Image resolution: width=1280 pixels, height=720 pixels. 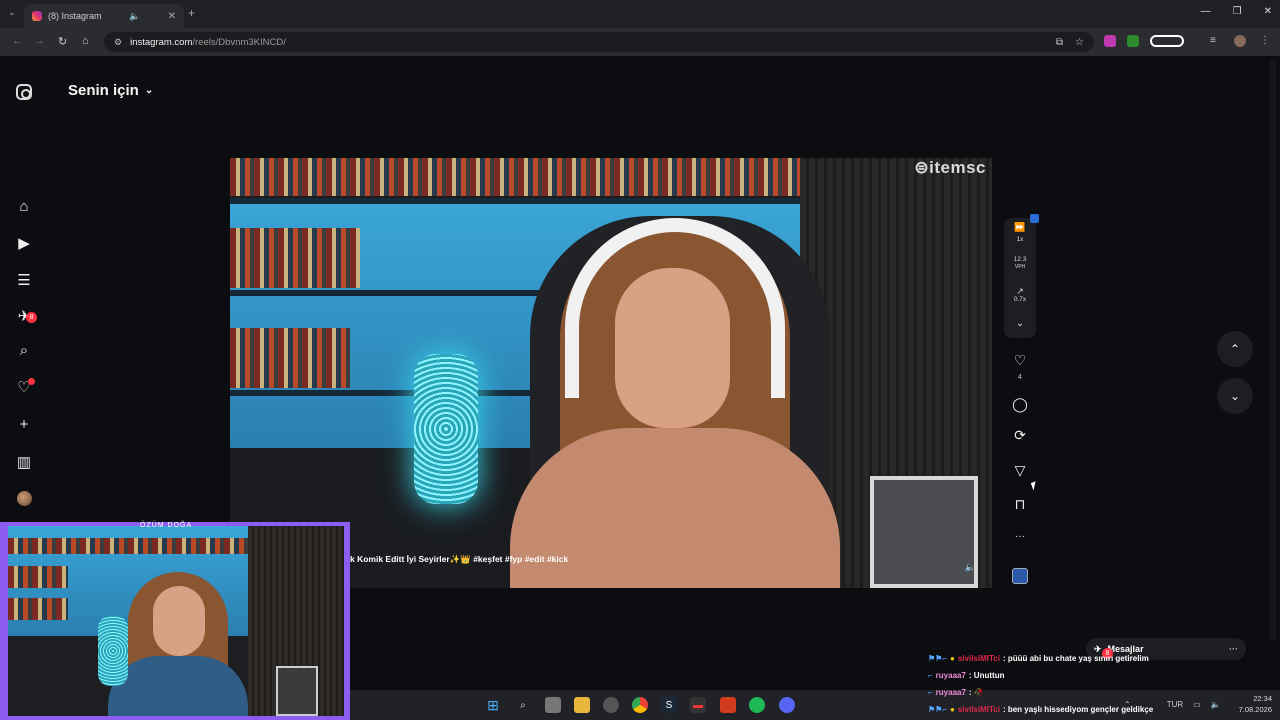 I want to click on bookmark-star-icon: ☆, so click(x=1079, y=42).